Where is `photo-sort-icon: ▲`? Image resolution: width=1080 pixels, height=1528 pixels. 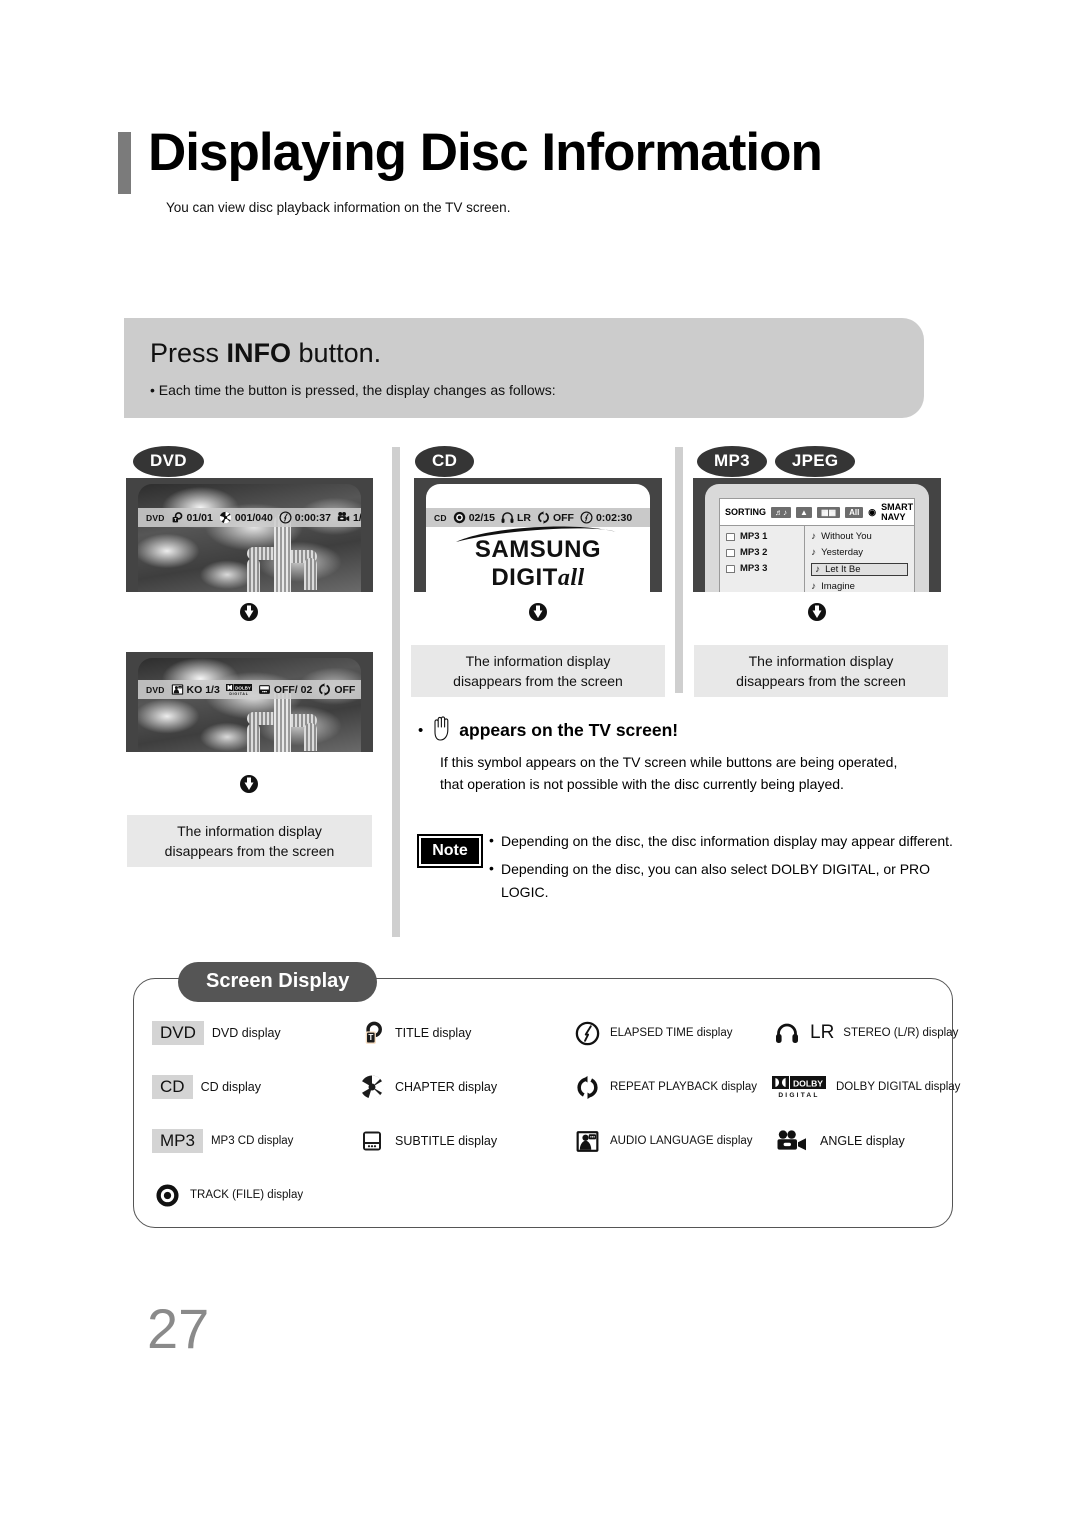 photo-sort-icon: ▲ is located at coordinates (804, 512).